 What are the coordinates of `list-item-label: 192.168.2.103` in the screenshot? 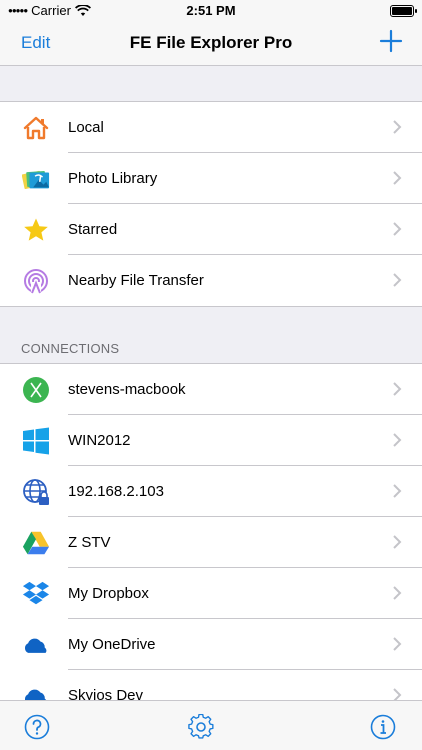 It's located at (245, 491).